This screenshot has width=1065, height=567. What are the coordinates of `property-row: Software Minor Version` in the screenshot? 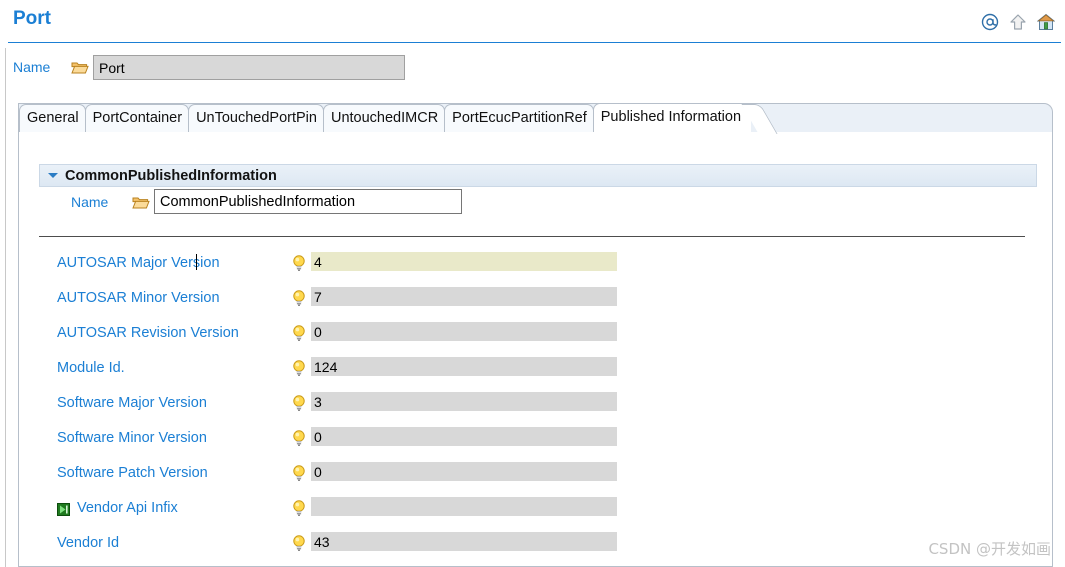 It's located at (536, 439).